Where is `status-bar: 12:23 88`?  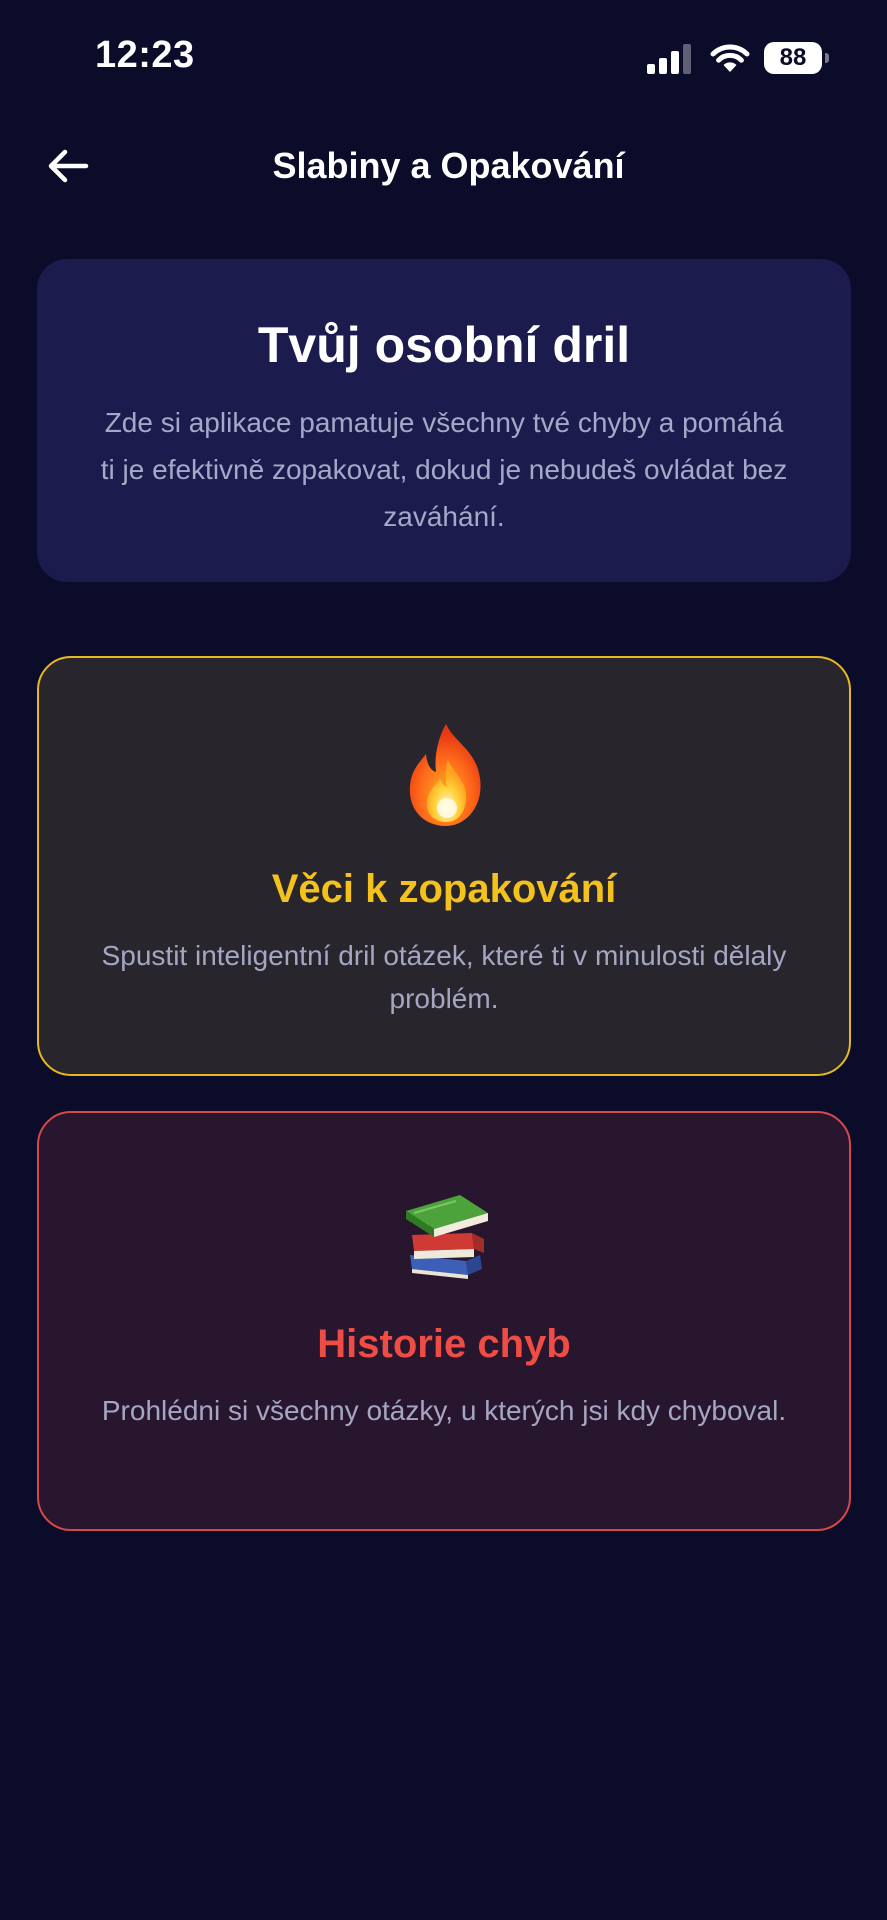 status-bar: 12:23 88 is located at coordinates (443, 55).